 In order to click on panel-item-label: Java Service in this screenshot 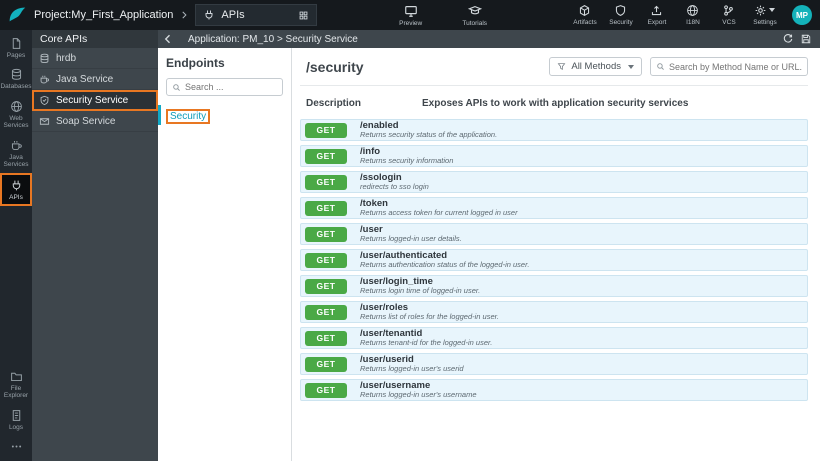, I will do `click(85, 79)`.